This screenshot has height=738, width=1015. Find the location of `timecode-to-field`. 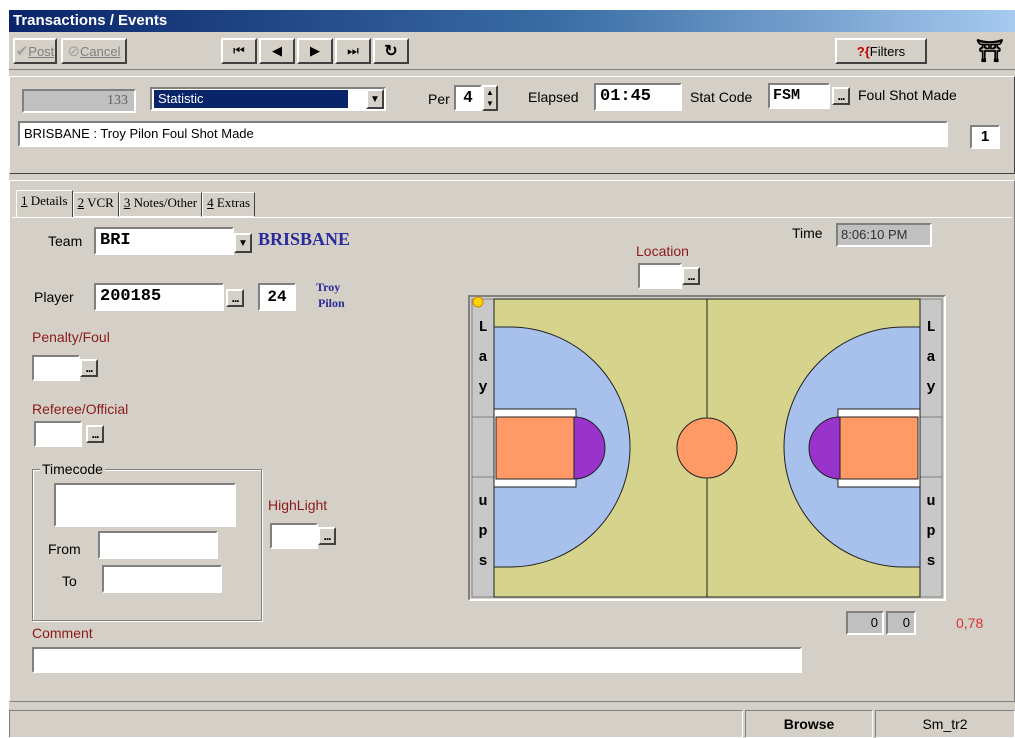

timecode-to-field is located at coordinates (162, 579).